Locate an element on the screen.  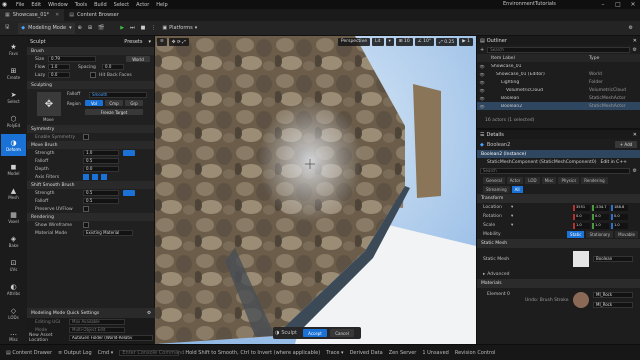
snap-rotation: ∠ 10° is located at coordinates (424, 41).